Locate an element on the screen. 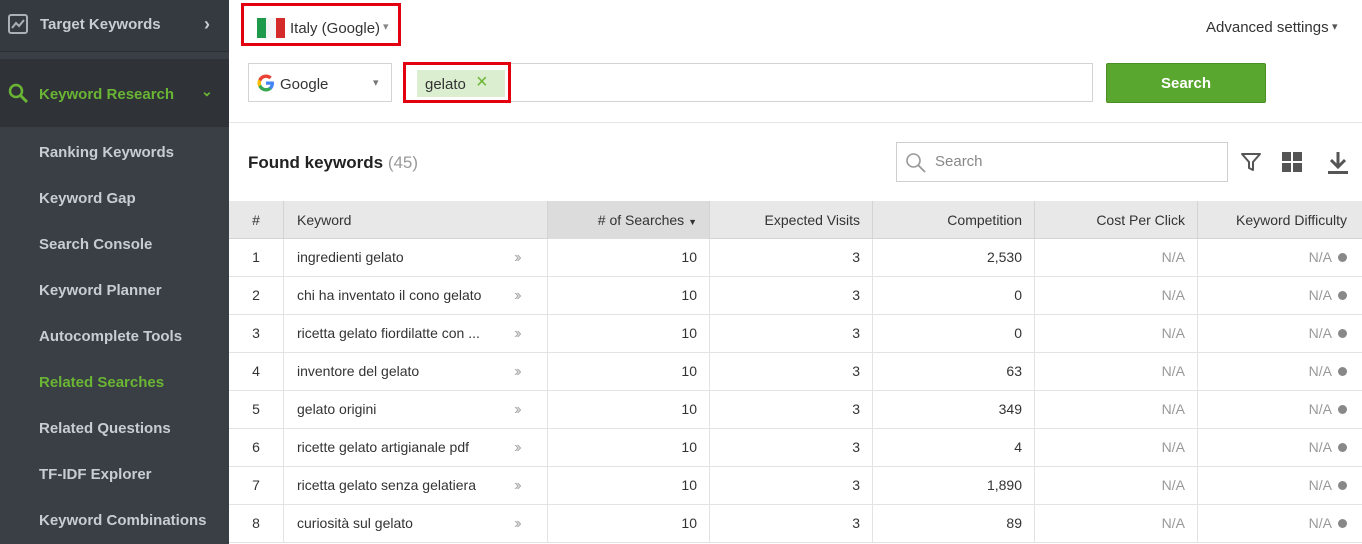 The image size is (1362, 544). search-button: Search is located at coordinates (1186, 83).